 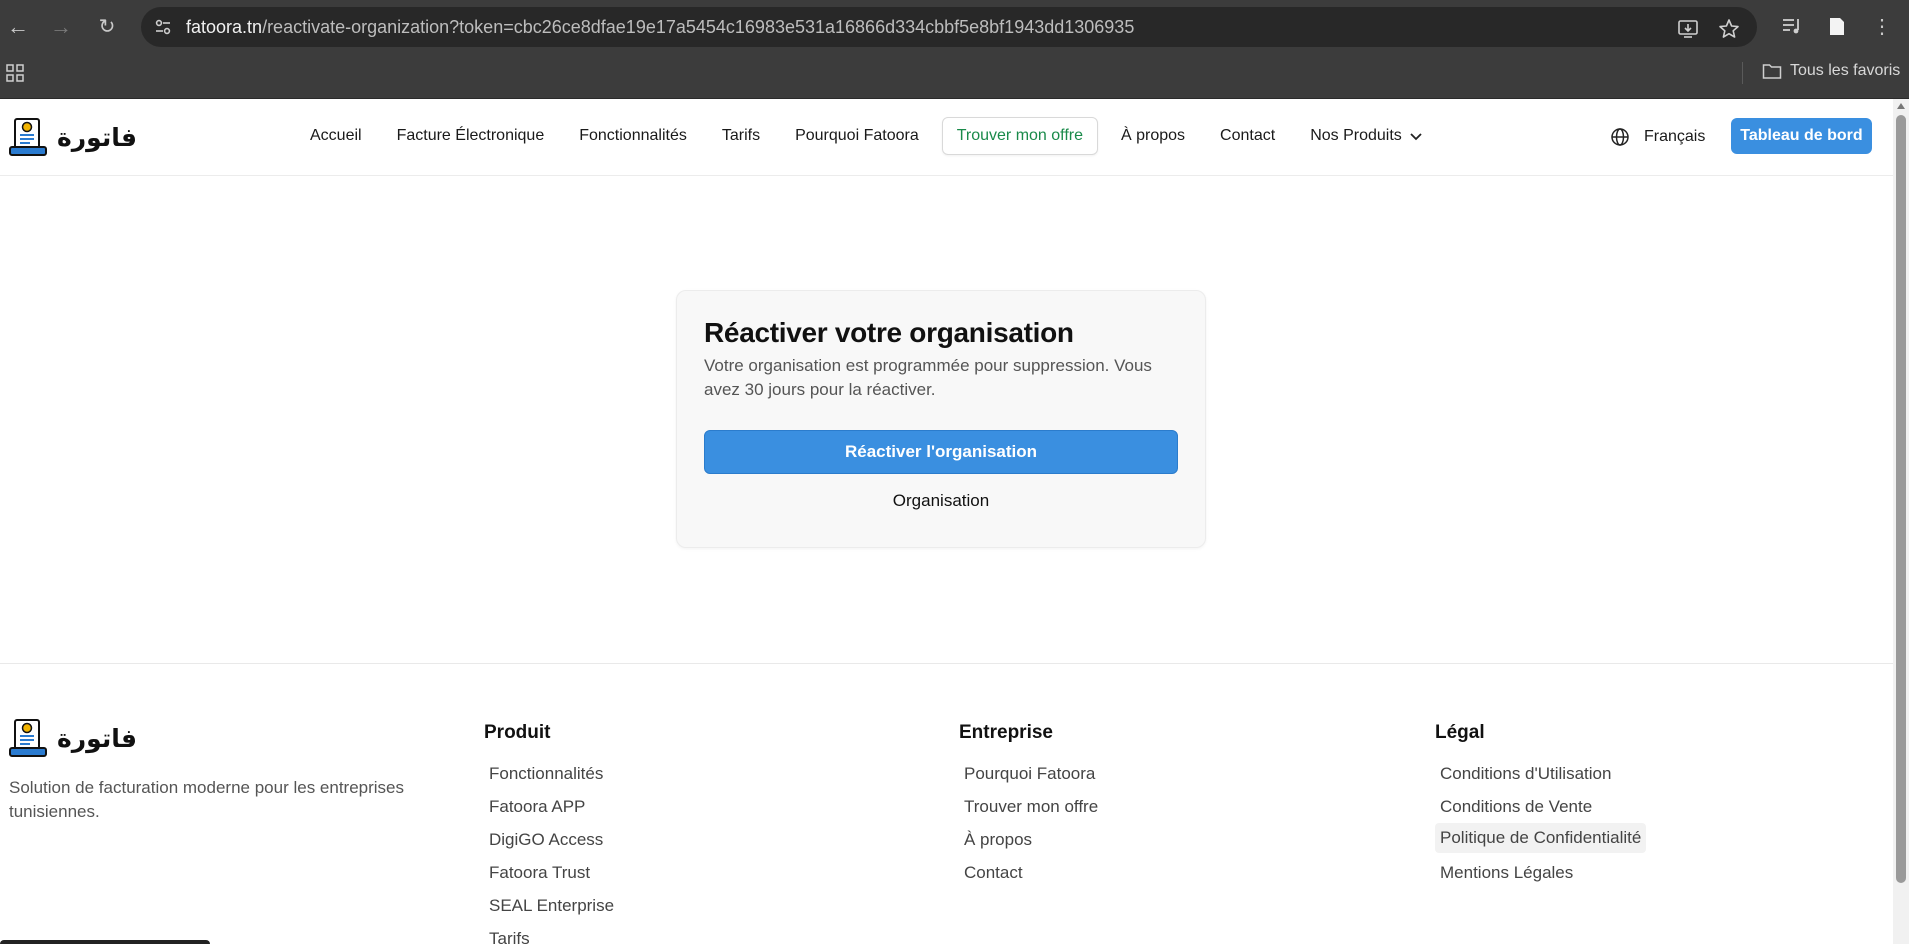 What do you see at coordinates (549, 773) in the screenshot?
I see `footer-link-fonctionnalites: Fonctionnalités` at bounding box center [549, 773].